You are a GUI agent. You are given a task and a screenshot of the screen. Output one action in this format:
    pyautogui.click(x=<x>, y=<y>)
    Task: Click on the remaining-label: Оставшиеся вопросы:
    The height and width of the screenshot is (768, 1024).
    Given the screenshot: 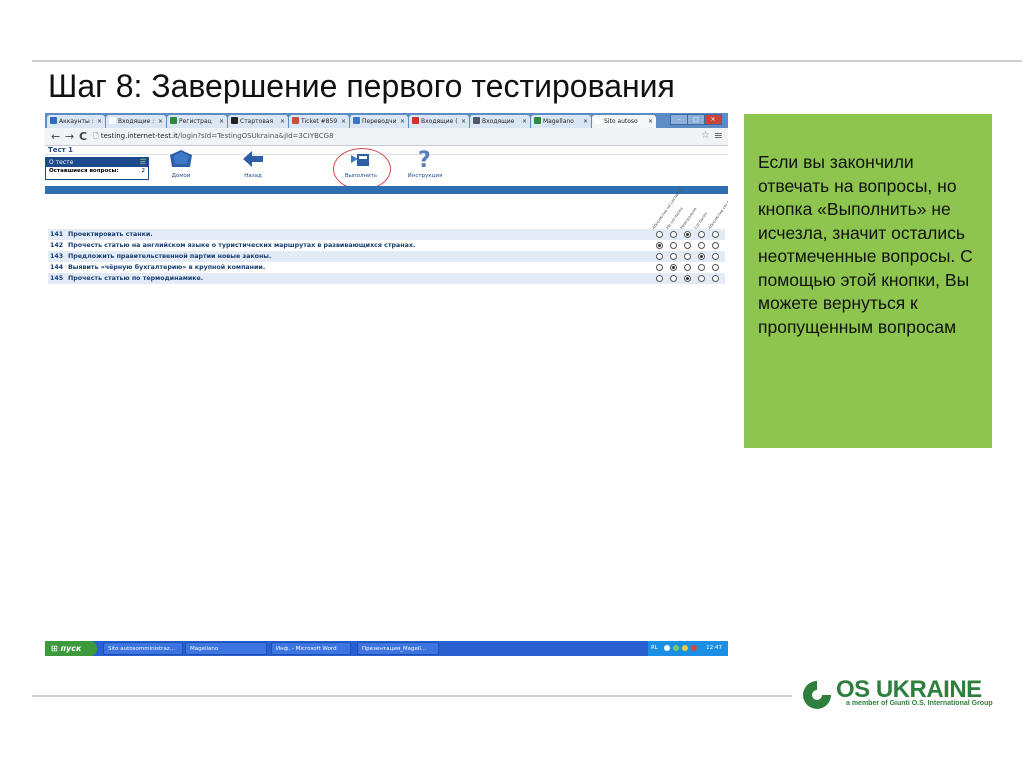 What is the action you would take?
    pyautogui.click(x=84, y=171)
    